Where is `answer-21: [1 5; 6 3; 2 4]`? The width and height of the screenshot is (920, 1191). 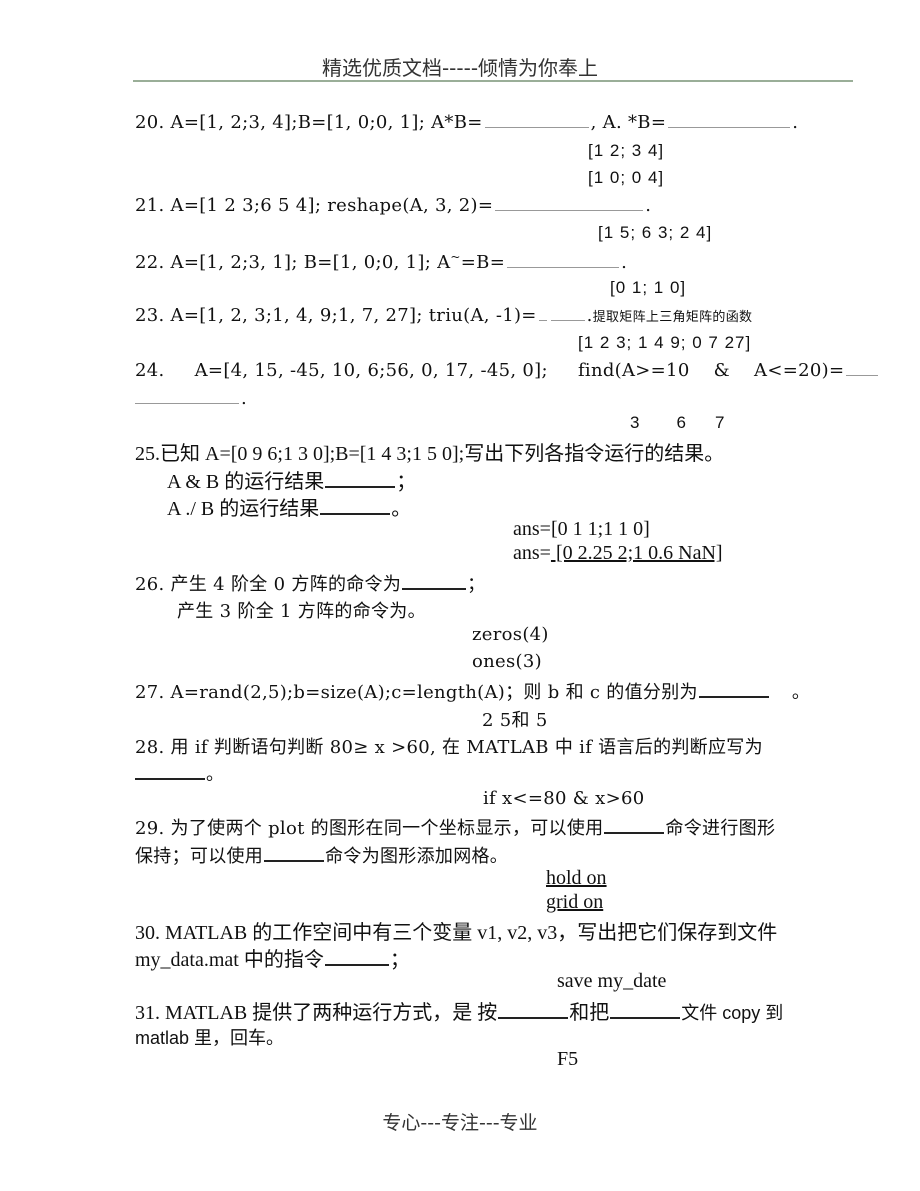 answer-21: [1 5; 6 3; 2 4] is located at coordinates (655, 232).